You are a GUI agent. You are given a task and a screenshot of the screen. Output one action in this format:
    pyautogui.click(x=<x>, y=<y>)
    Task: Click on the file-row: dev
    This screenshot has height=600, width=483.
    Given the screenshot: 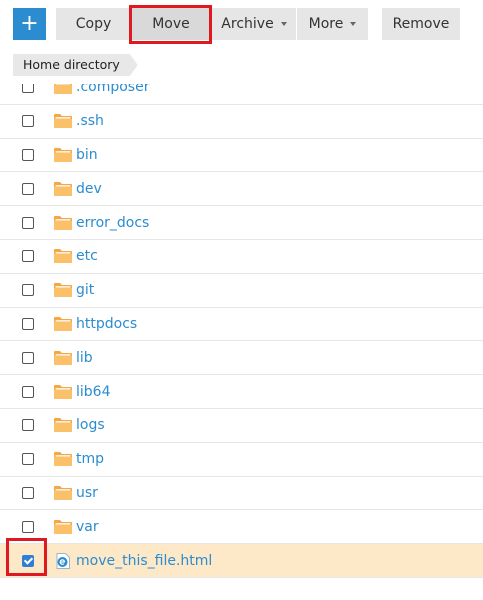 What is the action you would take?
    pyautogui.click(x=241, y=189)
    